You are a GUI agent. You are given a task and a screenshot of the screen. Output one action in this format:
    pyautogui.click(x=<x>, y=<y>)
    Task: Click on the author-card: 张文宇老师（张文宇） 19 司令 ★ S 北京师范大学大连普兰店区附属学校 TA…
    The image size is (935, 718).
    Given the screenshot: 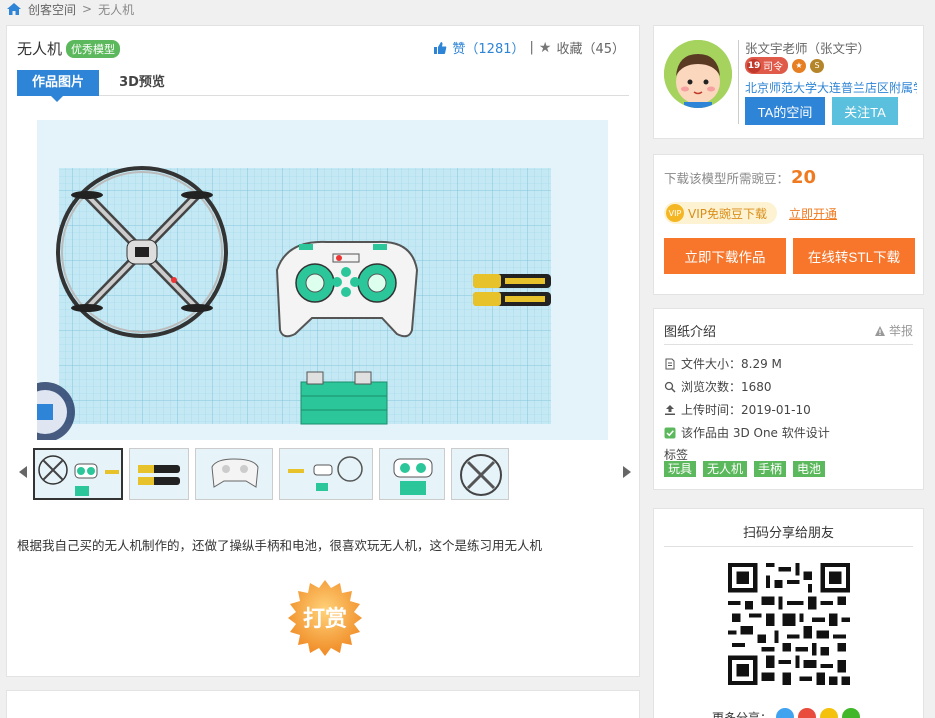 What is the action you would take?
    pyautogui.click(x=788, y=82)
    